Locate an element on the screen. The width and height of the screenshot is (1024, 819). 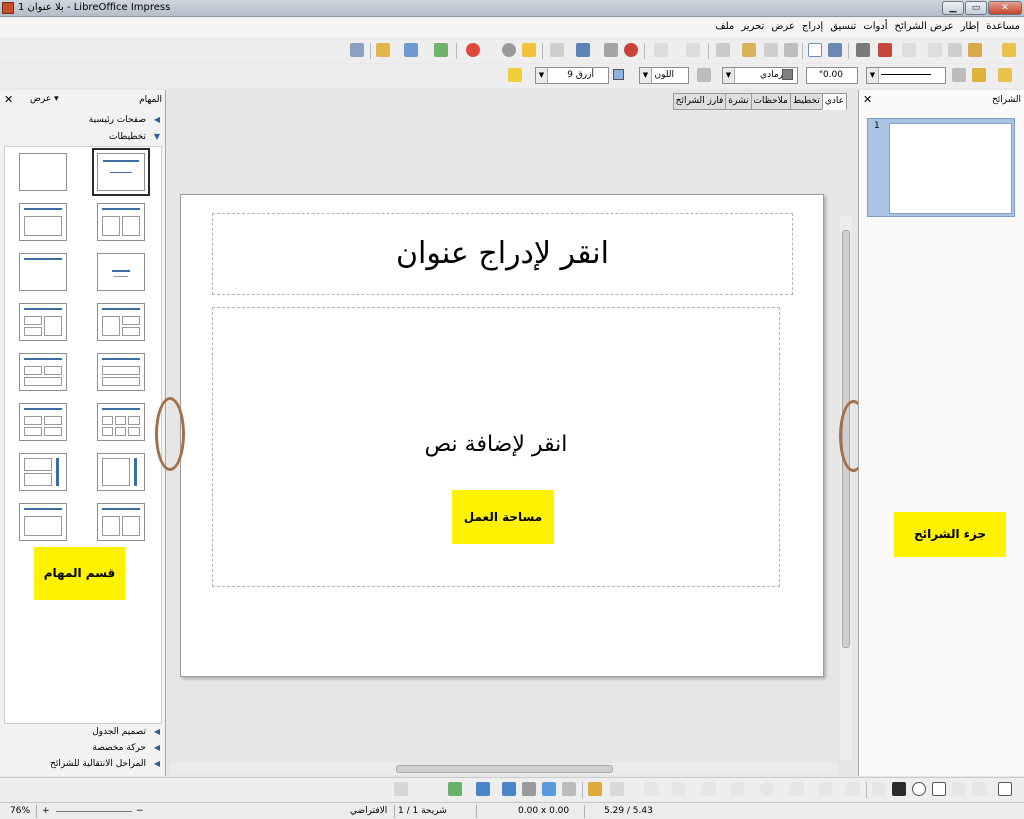
layout-title-content is located at coordinates (121, 172).